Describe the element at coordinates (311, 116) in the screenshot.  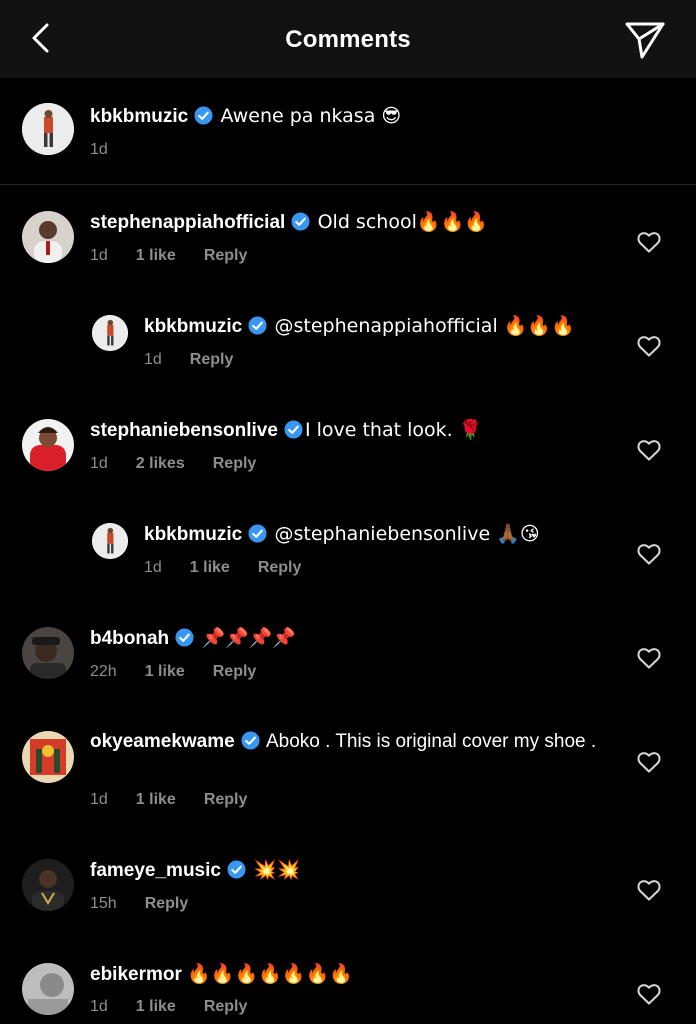
I see `comment-text: Awene pa nkasa 😎` at that location.